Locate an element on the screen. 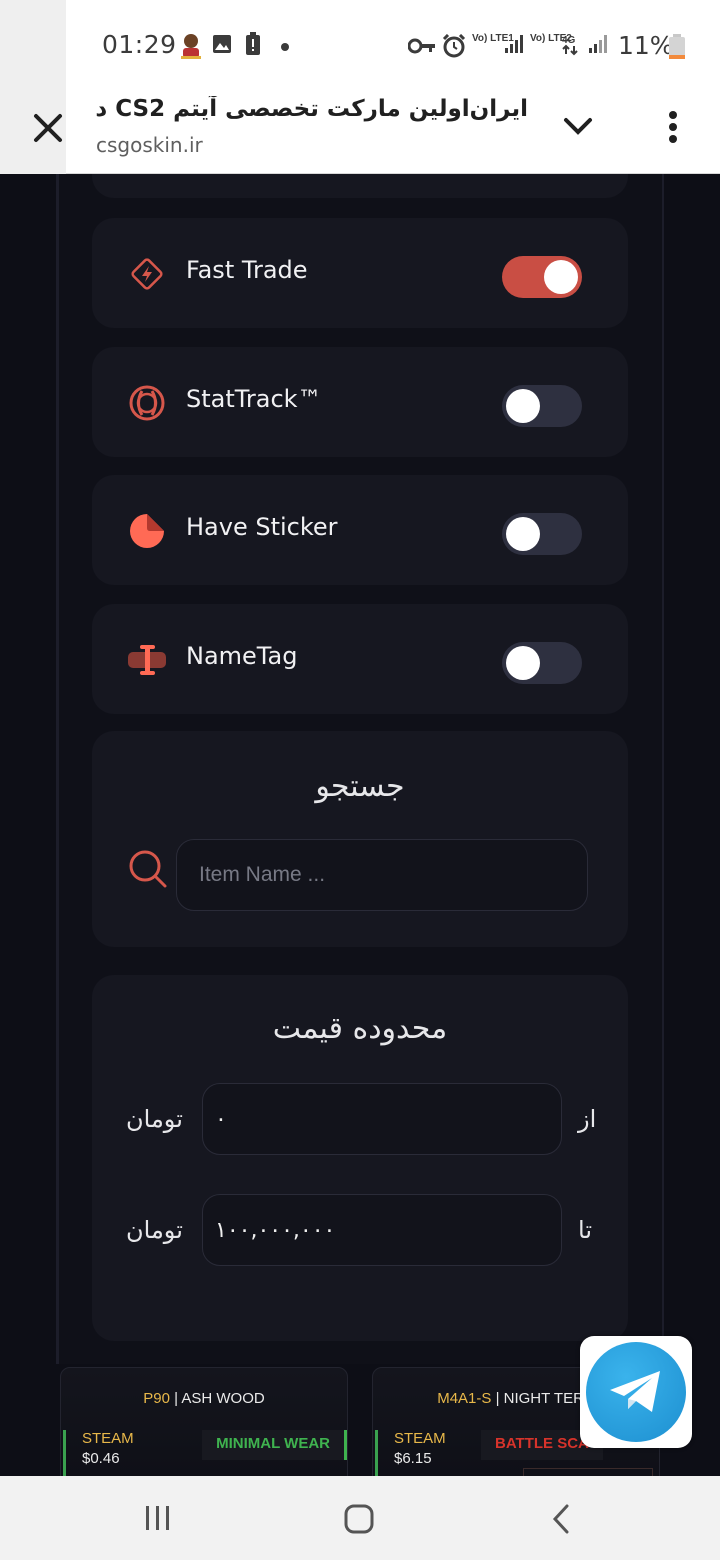 The width and height of the screenshot is (720, 1560). price-min-input is located at coordinates (382, 1119).